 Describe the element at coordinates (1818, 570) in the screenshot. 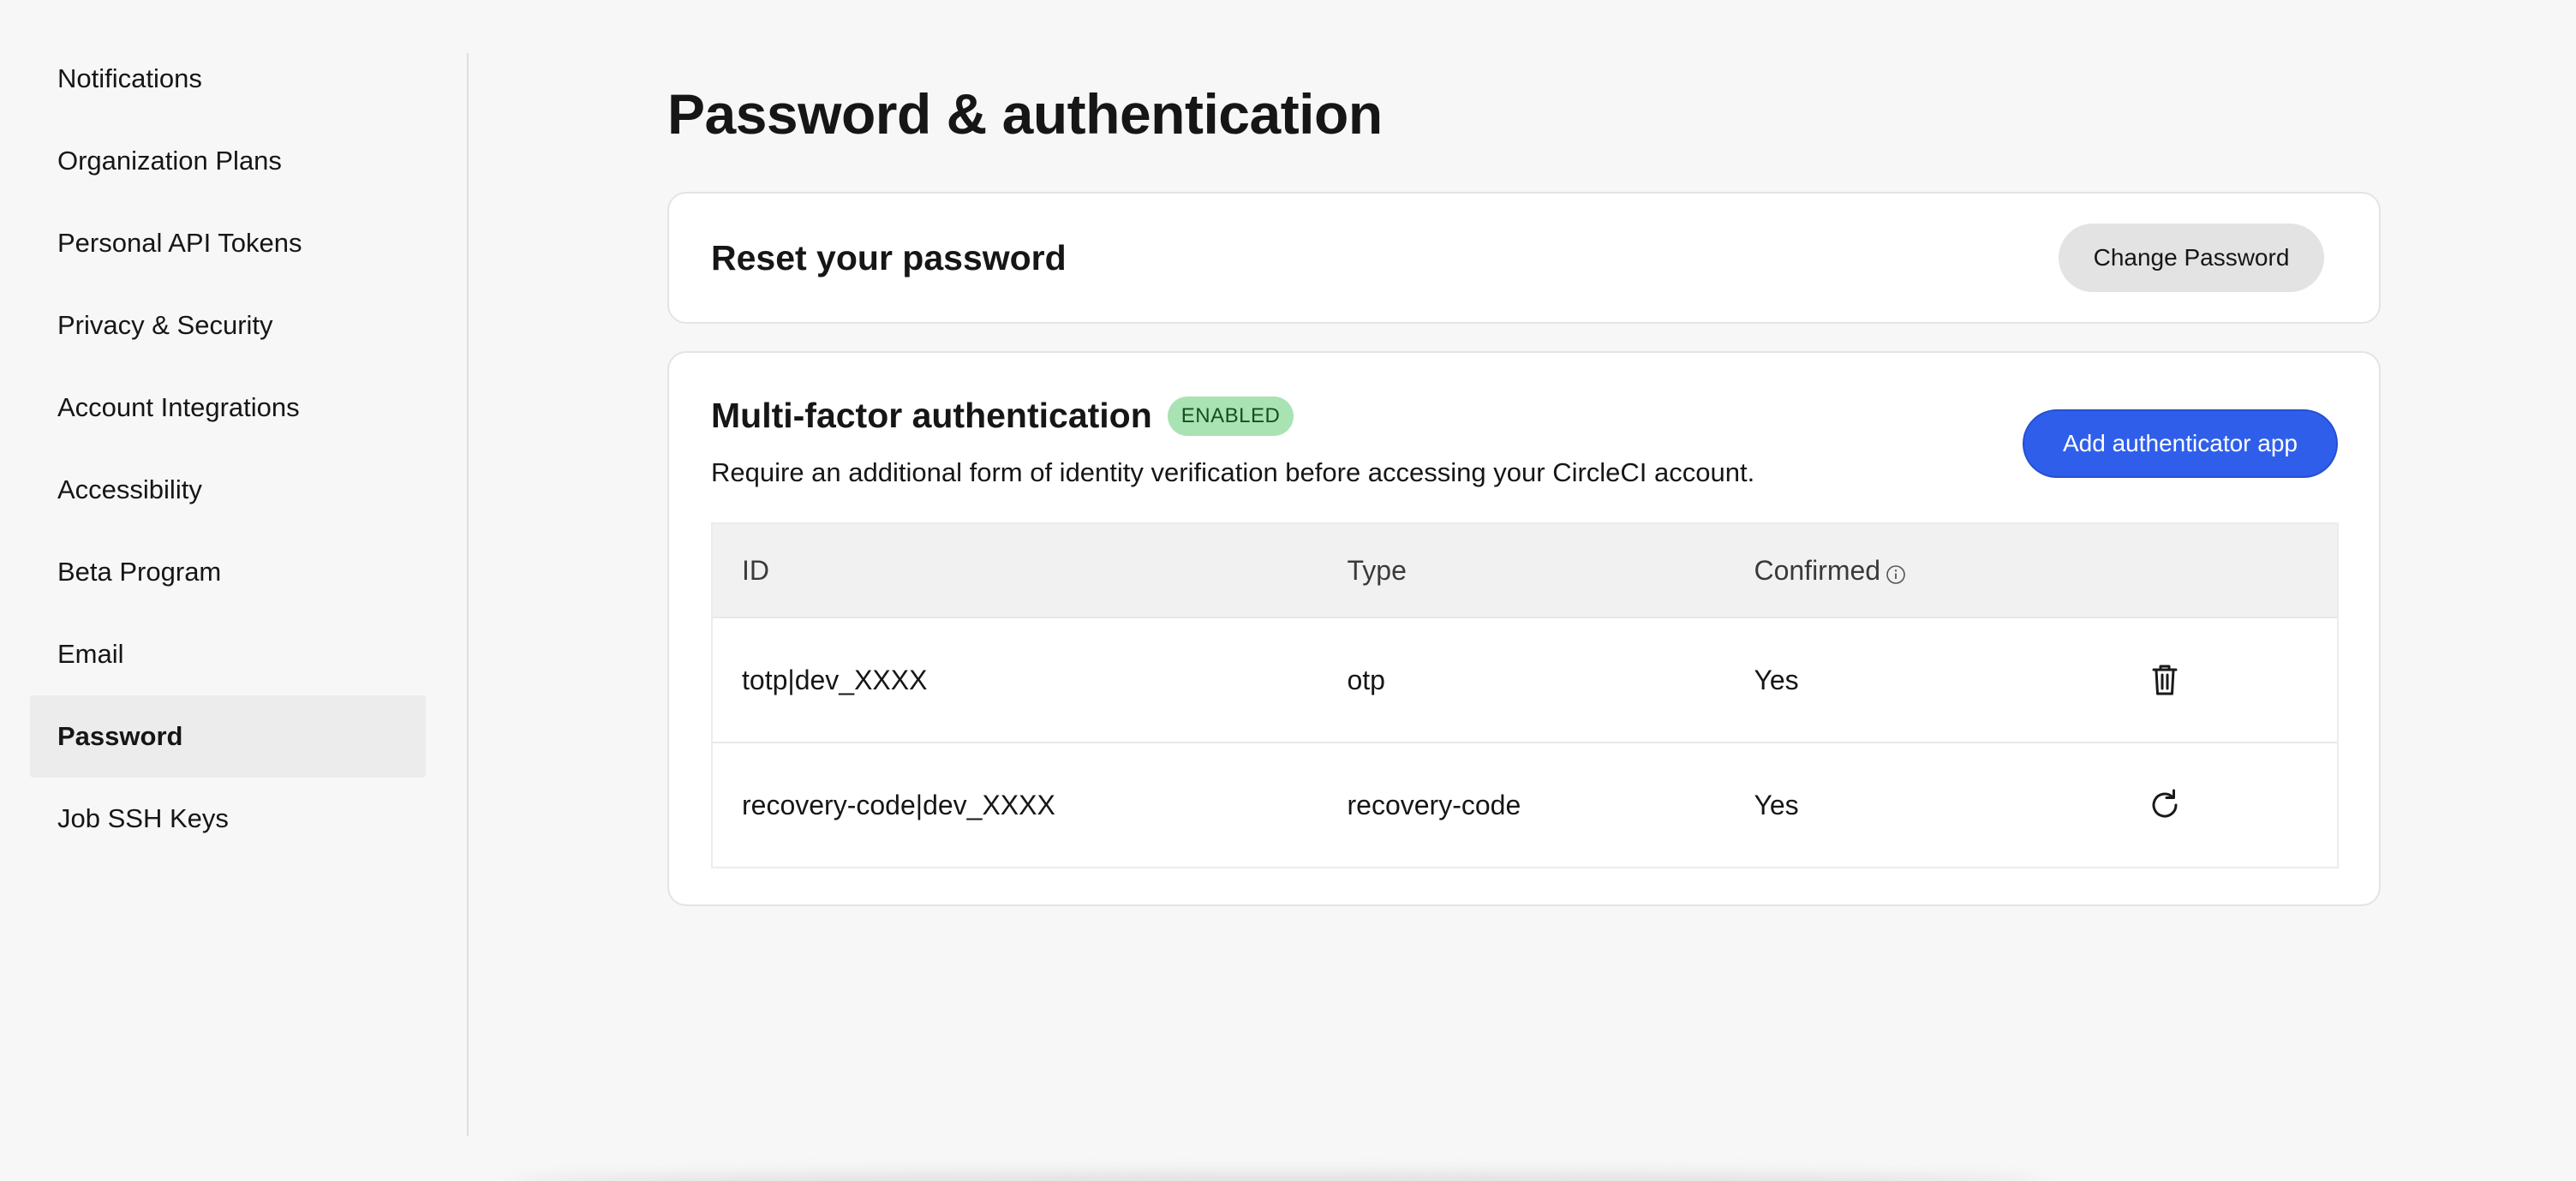

I see `column-header-confirmed-label: Confirmed` at that location.